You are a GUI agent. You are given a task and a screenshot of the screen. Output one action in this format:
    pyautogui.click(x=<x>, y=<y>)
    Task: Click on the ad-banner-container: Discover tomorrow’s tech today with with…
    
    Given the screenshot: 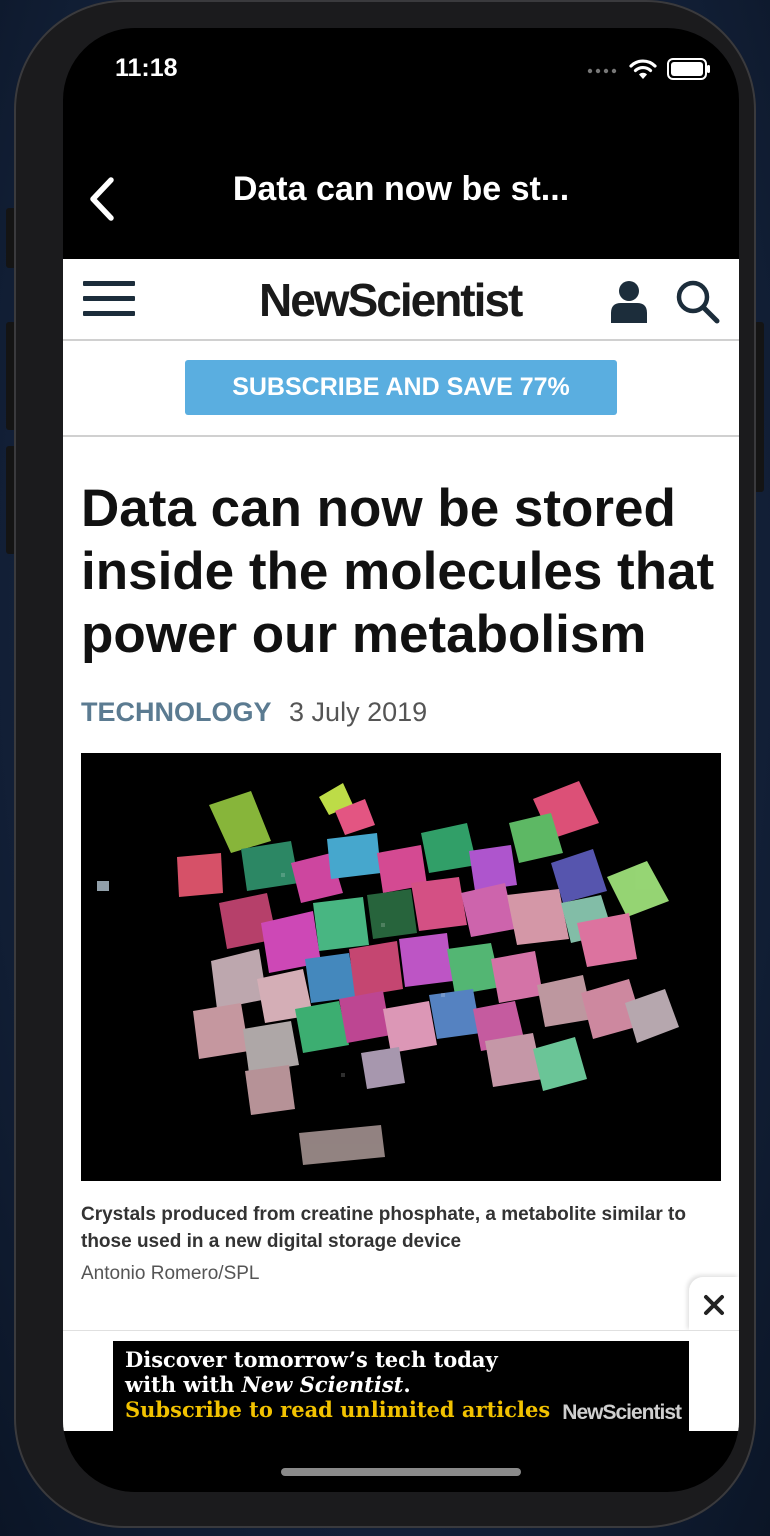 What is the action you would take?
    pyautogui.click(x=401, y=1380)
    